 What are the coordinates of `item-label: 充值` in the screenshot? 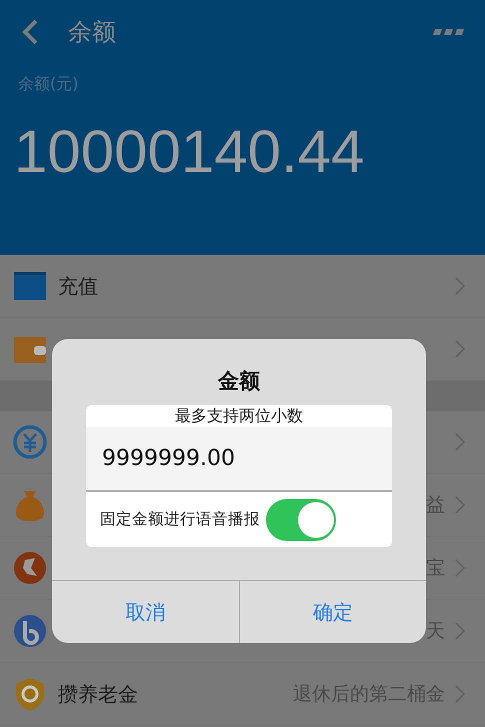 It's located at (78, 286).